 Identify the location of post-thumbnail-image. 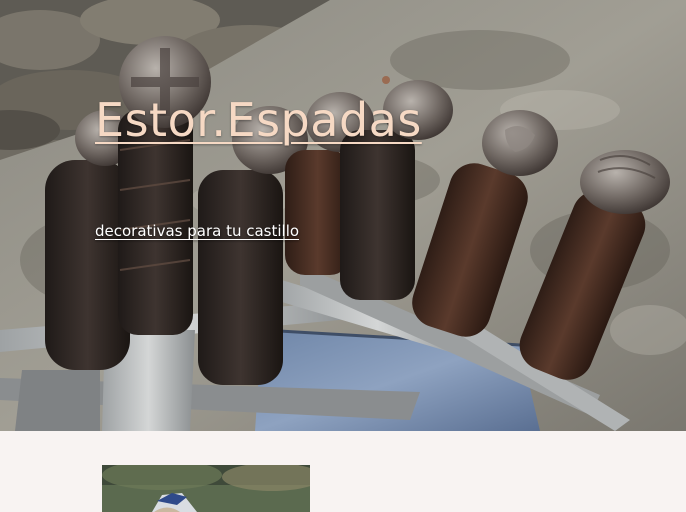
(206, 488).